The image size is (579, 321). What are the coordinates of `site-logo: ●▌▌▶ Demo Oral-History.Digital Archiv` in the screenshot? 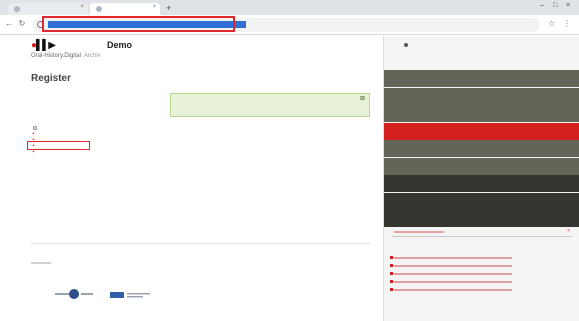 It's located at (96, 52).